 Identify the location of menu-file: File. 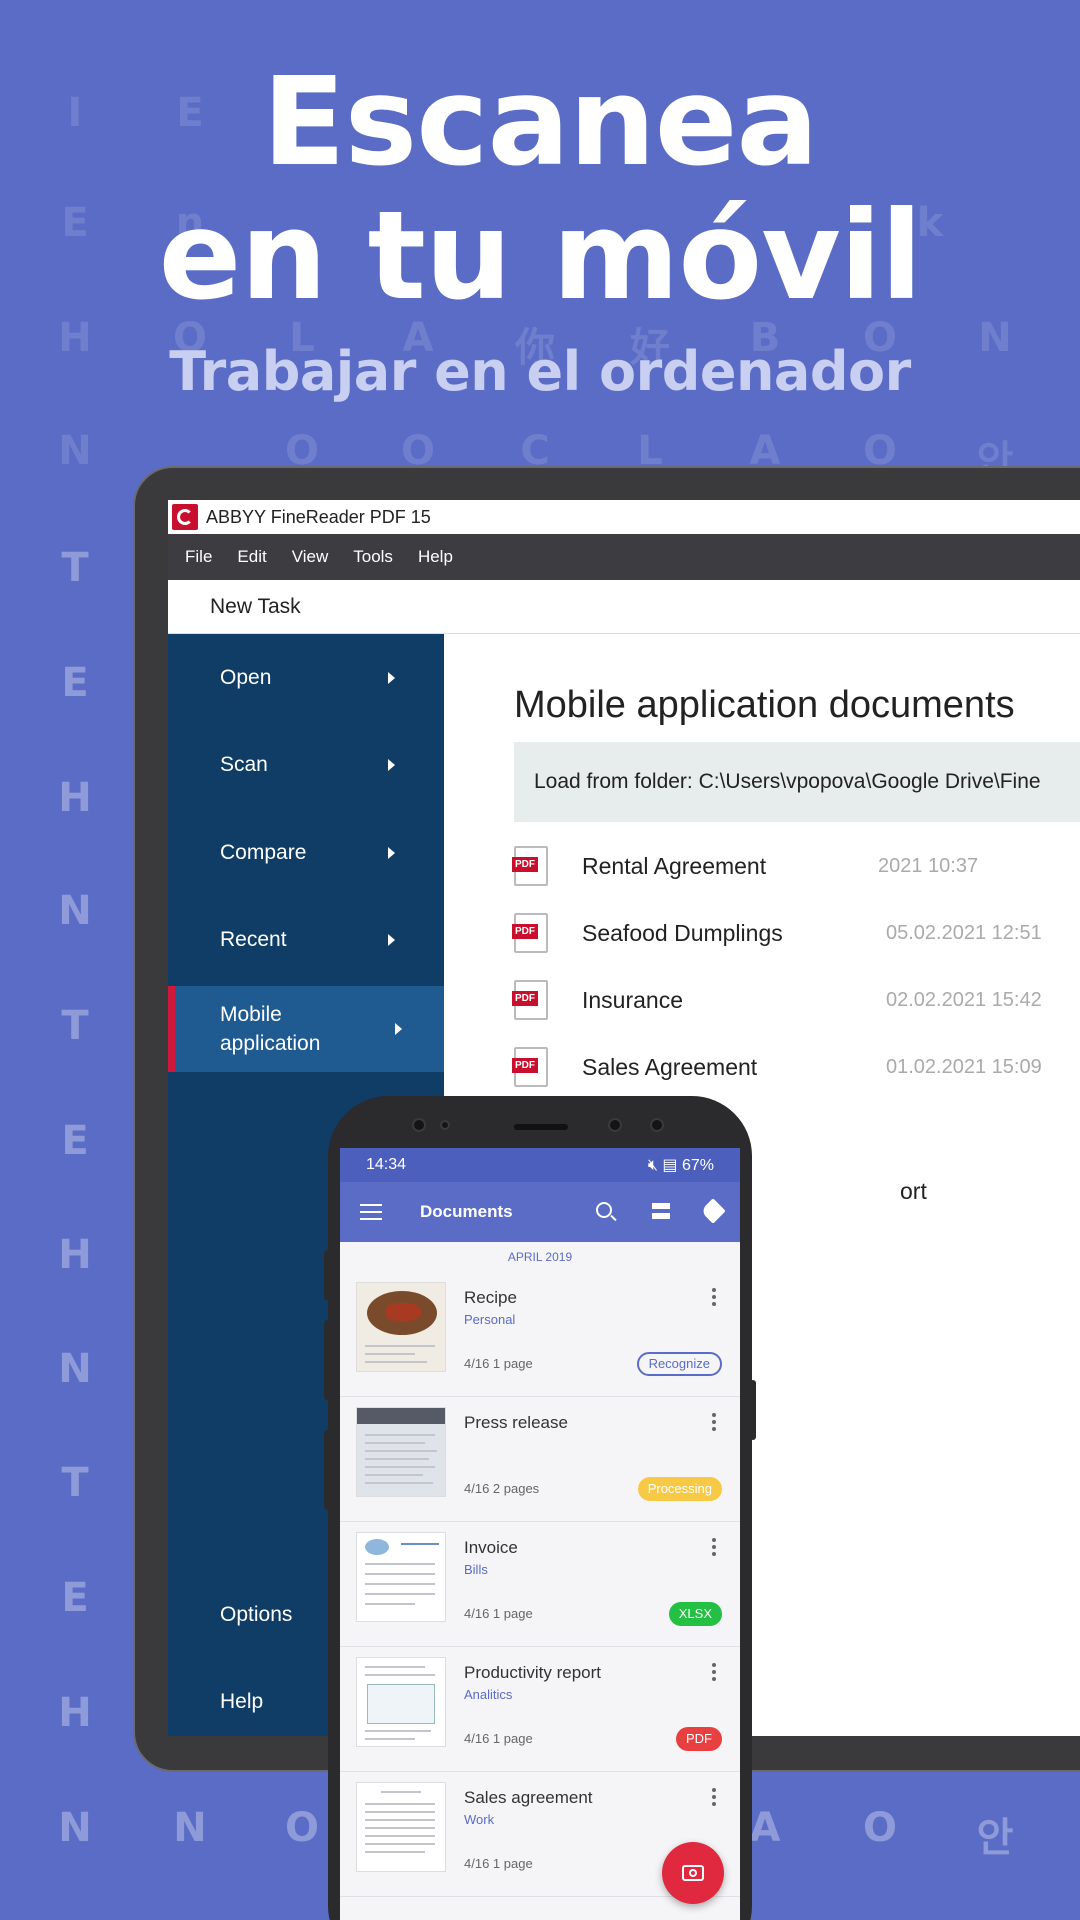
(198, 557).